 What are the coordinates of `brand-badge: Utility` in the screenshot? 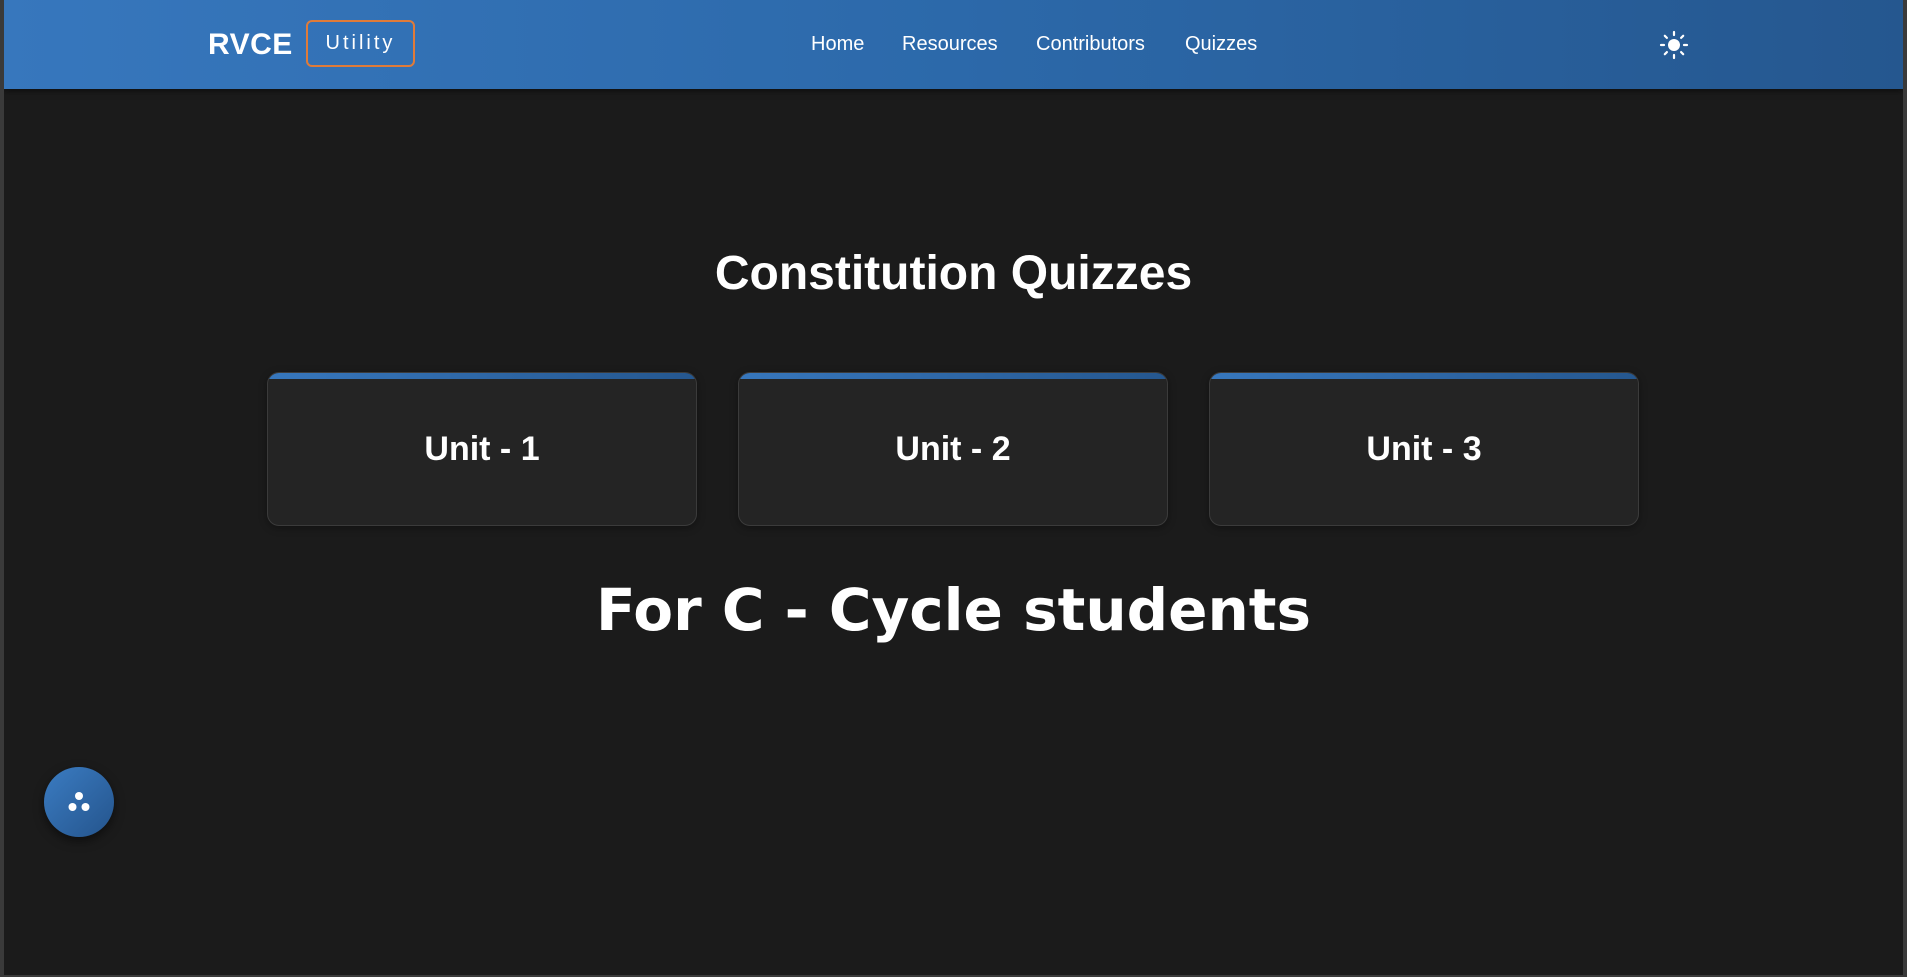 It's located at (360, 43).